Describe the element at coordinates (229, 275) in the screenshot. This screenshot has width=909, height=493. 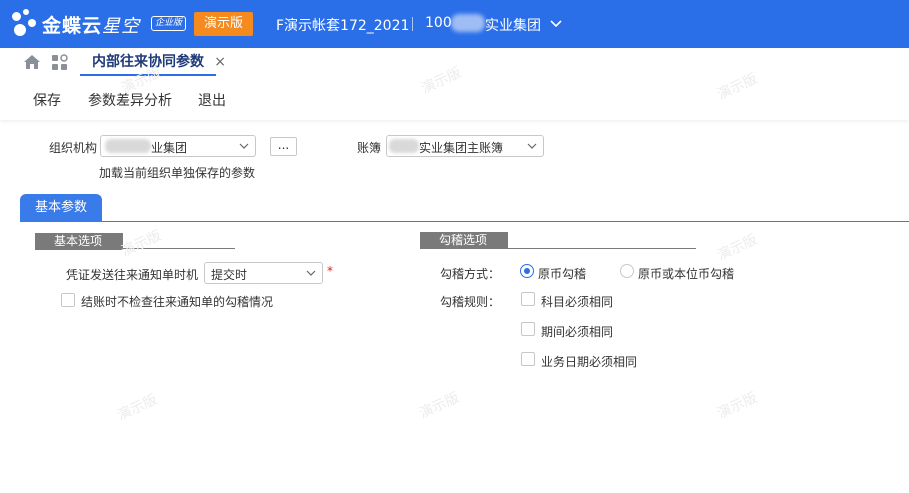
I see `send-timing-value: 提交时` at that location.